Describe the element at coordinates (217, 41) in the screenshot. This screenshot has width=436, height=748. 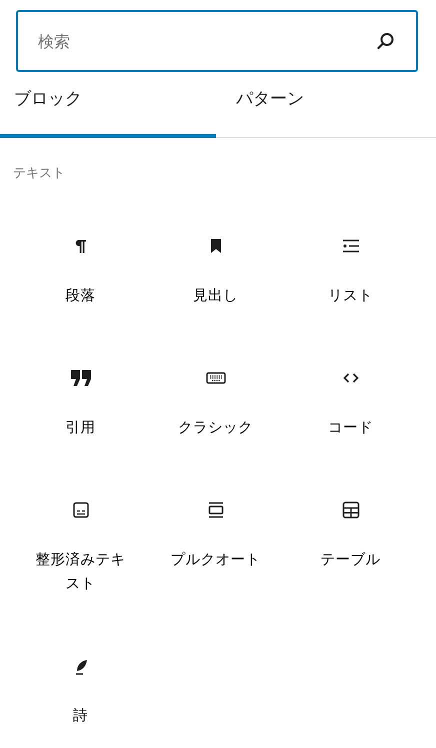
I see `search-field: 検索` at that location.